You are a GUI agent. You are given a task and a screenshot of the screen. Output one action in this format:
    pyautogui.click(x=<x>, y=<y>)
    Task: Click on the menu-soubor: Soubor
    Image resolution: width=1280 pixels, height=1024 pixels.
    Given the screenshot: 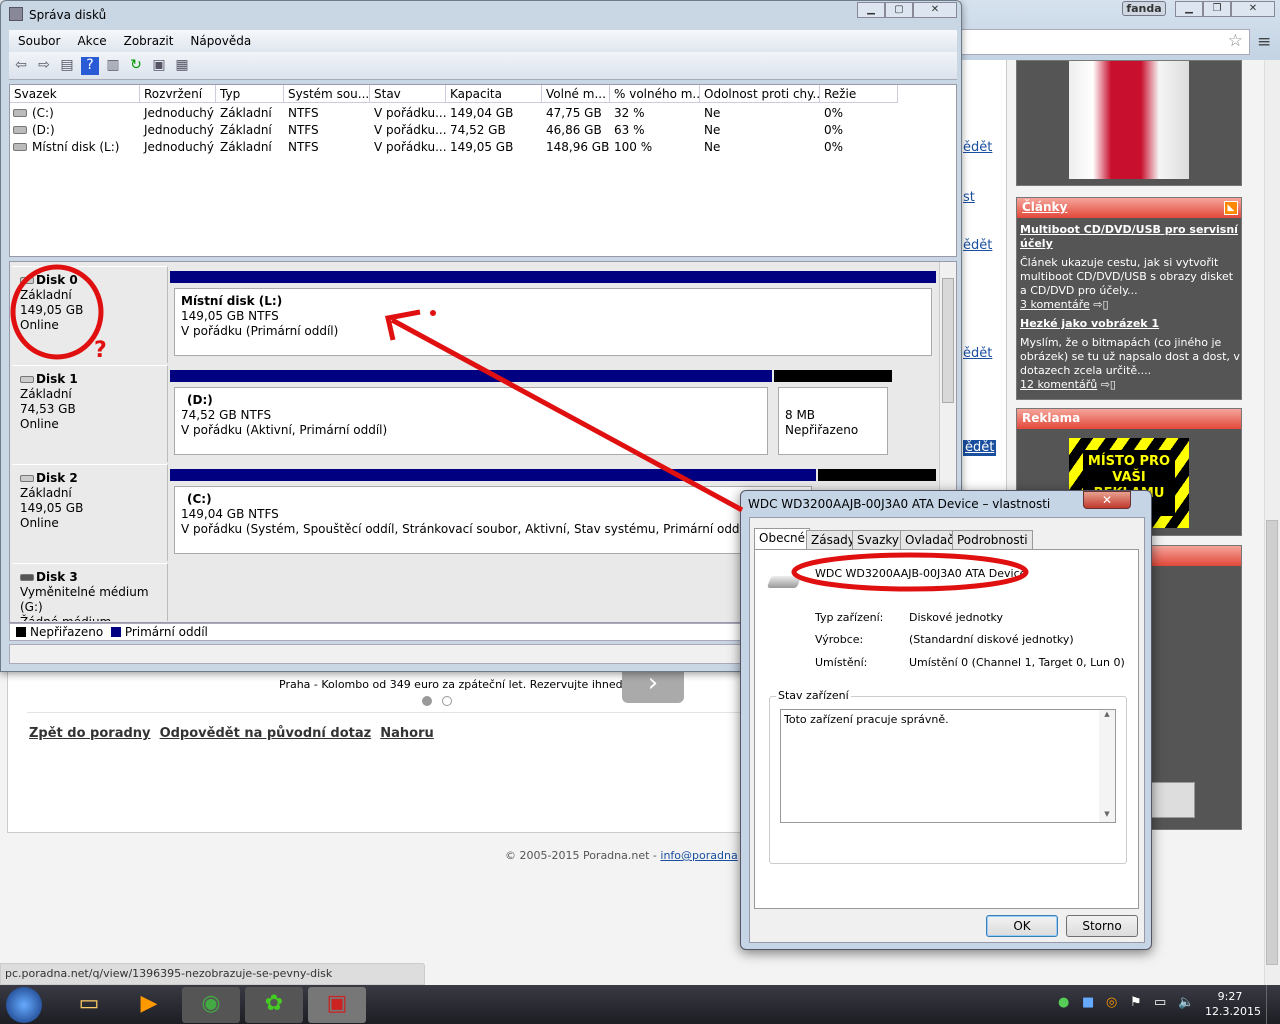 What is the action you would take?
    pyautogui.click(x=38, y=39)
    